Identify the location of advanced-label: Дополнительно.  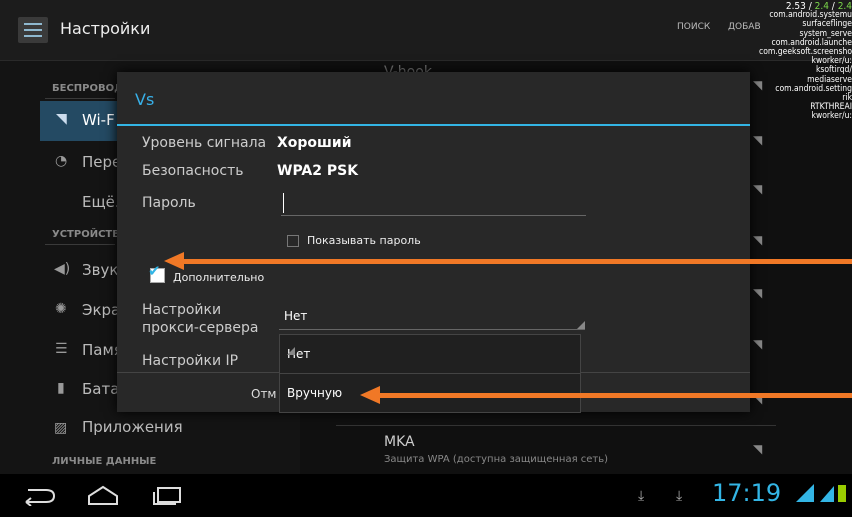
(218, 277).